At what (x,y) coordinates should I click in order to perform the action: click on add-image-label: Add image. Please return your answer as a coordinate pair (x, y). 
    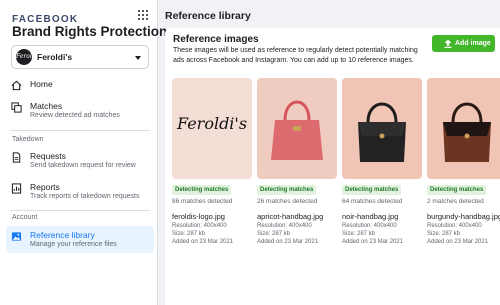
    Looking at the image, I should click on (473, 43).